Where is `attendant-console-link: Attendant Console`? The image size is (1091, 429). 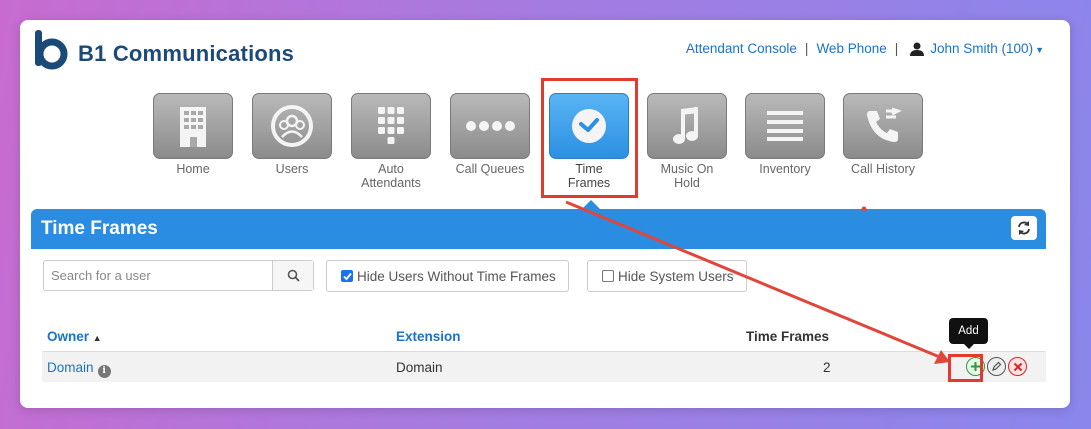 attendant-console-link: Attendant Console is located at coordinates (741, 48).